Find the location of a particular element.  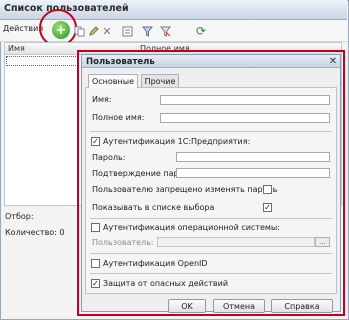

fullname-field is located at coordinates (245, 118).